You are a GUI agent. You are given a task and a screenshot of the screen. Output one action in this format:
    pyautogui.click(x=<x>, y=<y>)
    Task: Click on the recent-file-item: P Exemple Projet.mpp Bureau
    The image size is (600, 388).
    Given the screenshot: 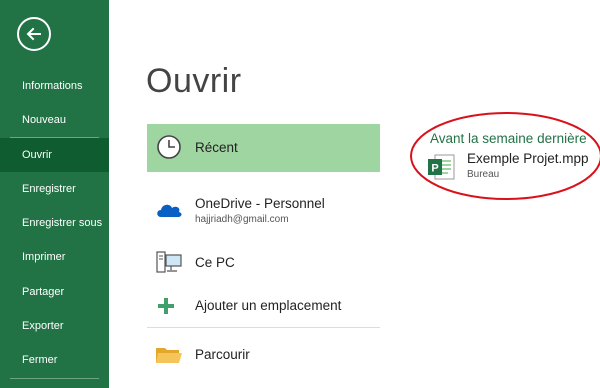 What is the action you would take?
    pyautogui.click(x=509, y=166)
    